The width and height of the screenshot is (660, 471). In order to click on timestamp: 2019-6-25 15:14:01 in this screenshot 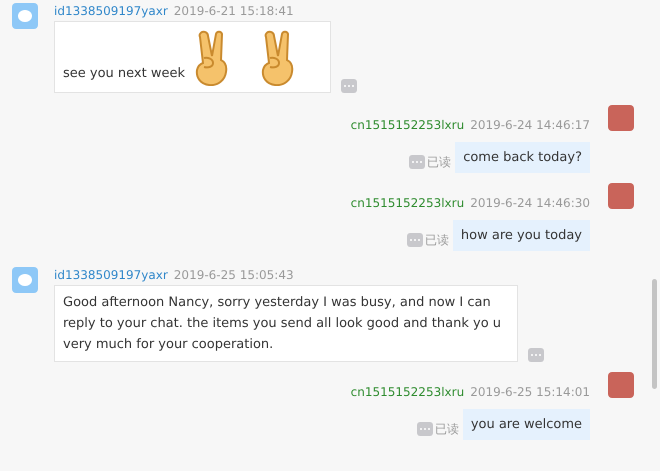, I will do `click(530, 392)`.